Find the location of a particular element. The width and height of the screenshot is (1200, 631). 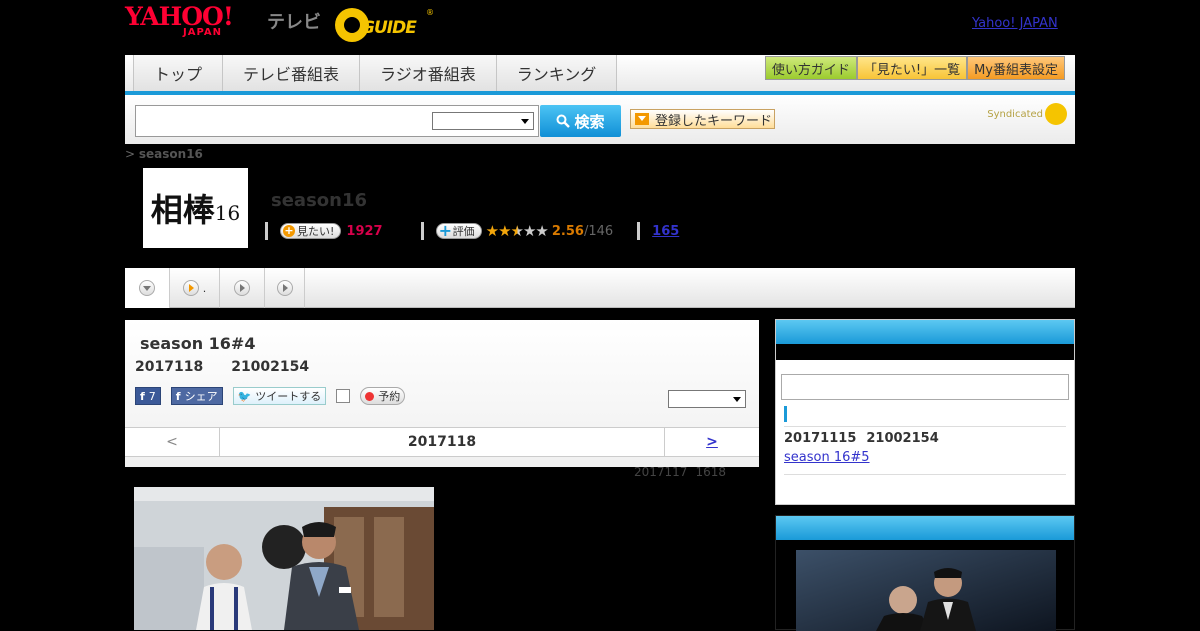

breadcrumb-current: season16 is located at coordinates (170, 154).